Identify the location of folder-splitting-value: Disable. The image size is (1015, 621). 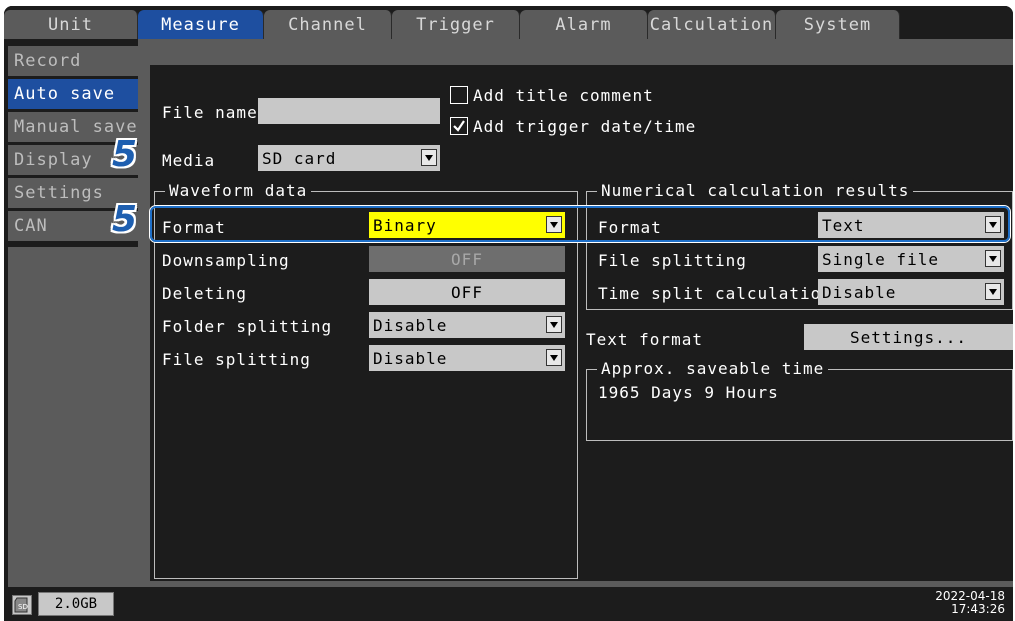
(410, 325).